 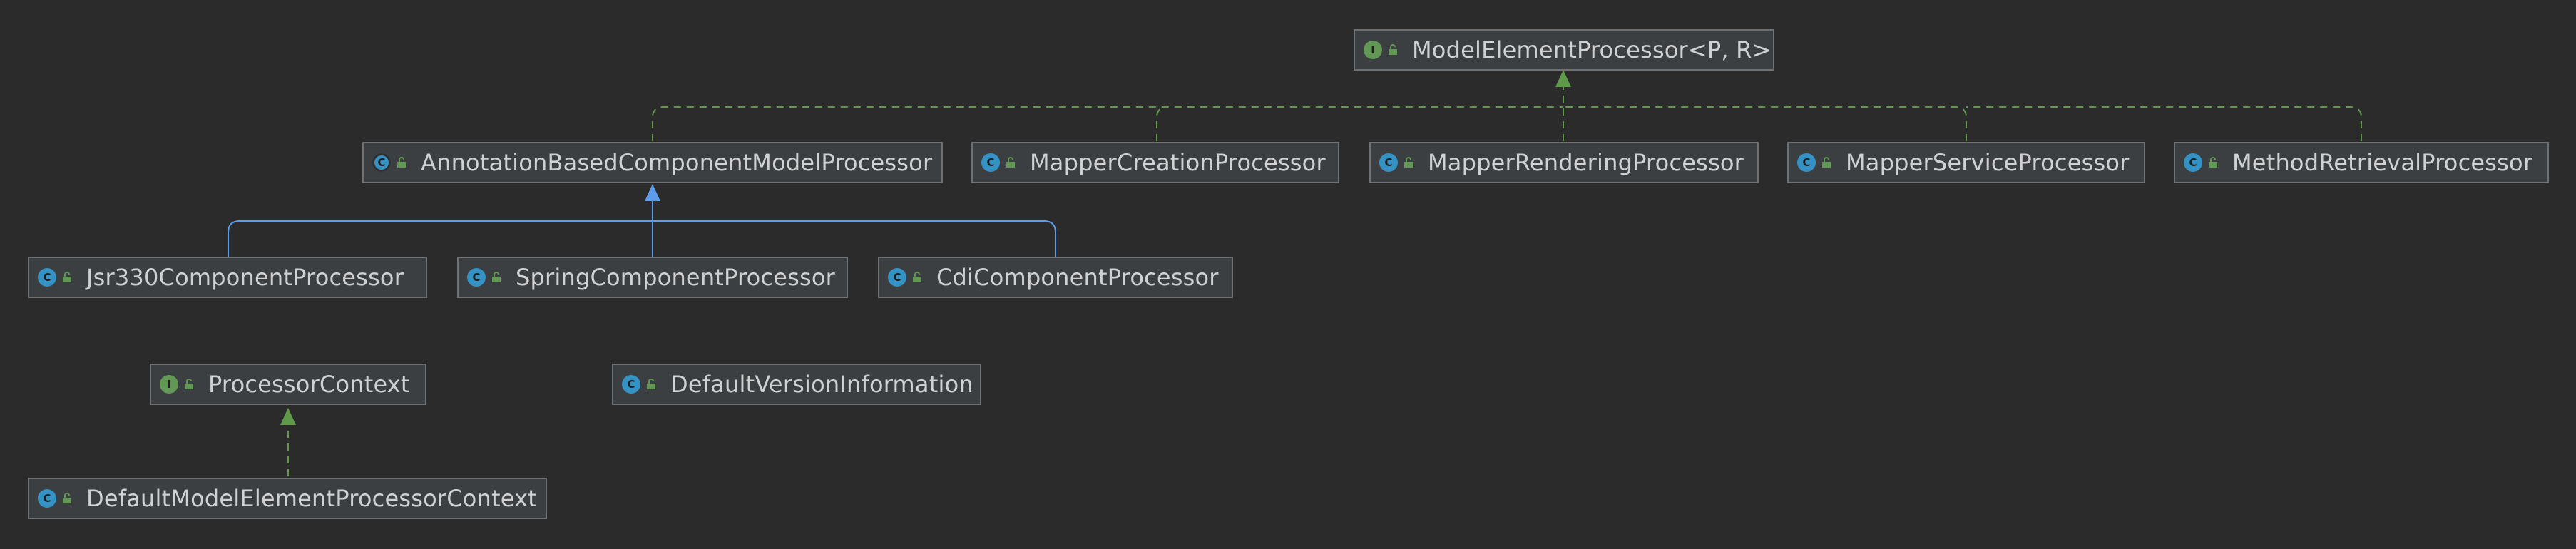 I want to click on class-name: MapperRenderingProcessor, so click(x=1586, y=162).